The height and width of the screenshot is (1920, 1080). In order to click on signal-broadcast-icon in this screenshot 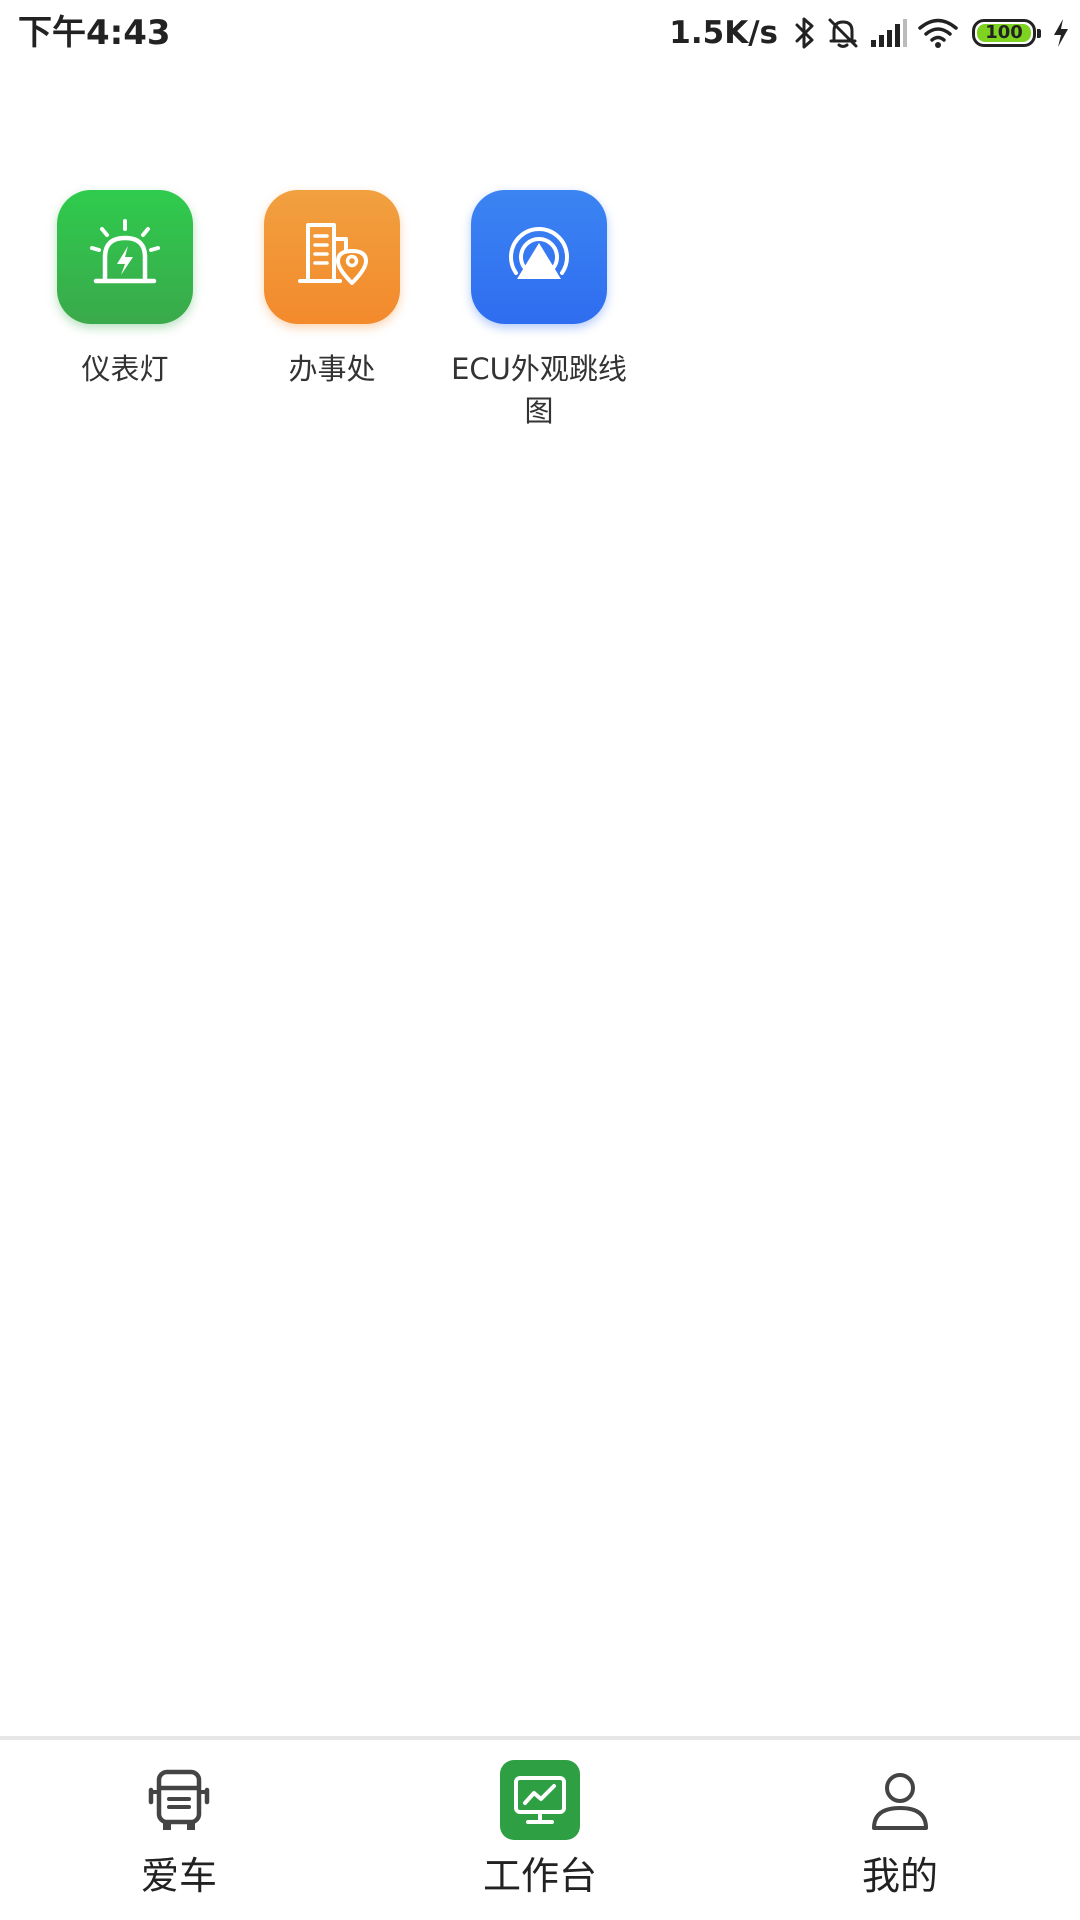, I will do `click(539, 257)`.